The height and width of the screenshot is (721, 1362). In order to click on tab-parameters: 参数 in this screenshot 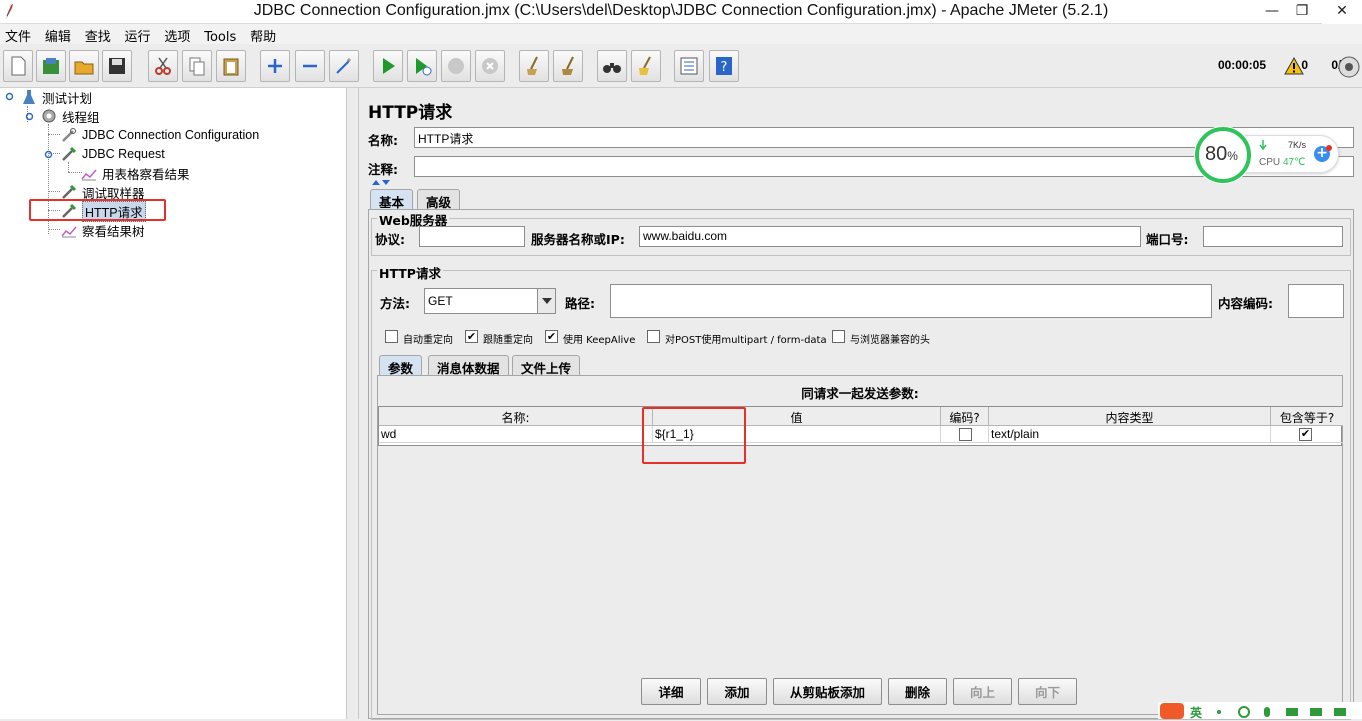, I will do `click(401, 365)`.